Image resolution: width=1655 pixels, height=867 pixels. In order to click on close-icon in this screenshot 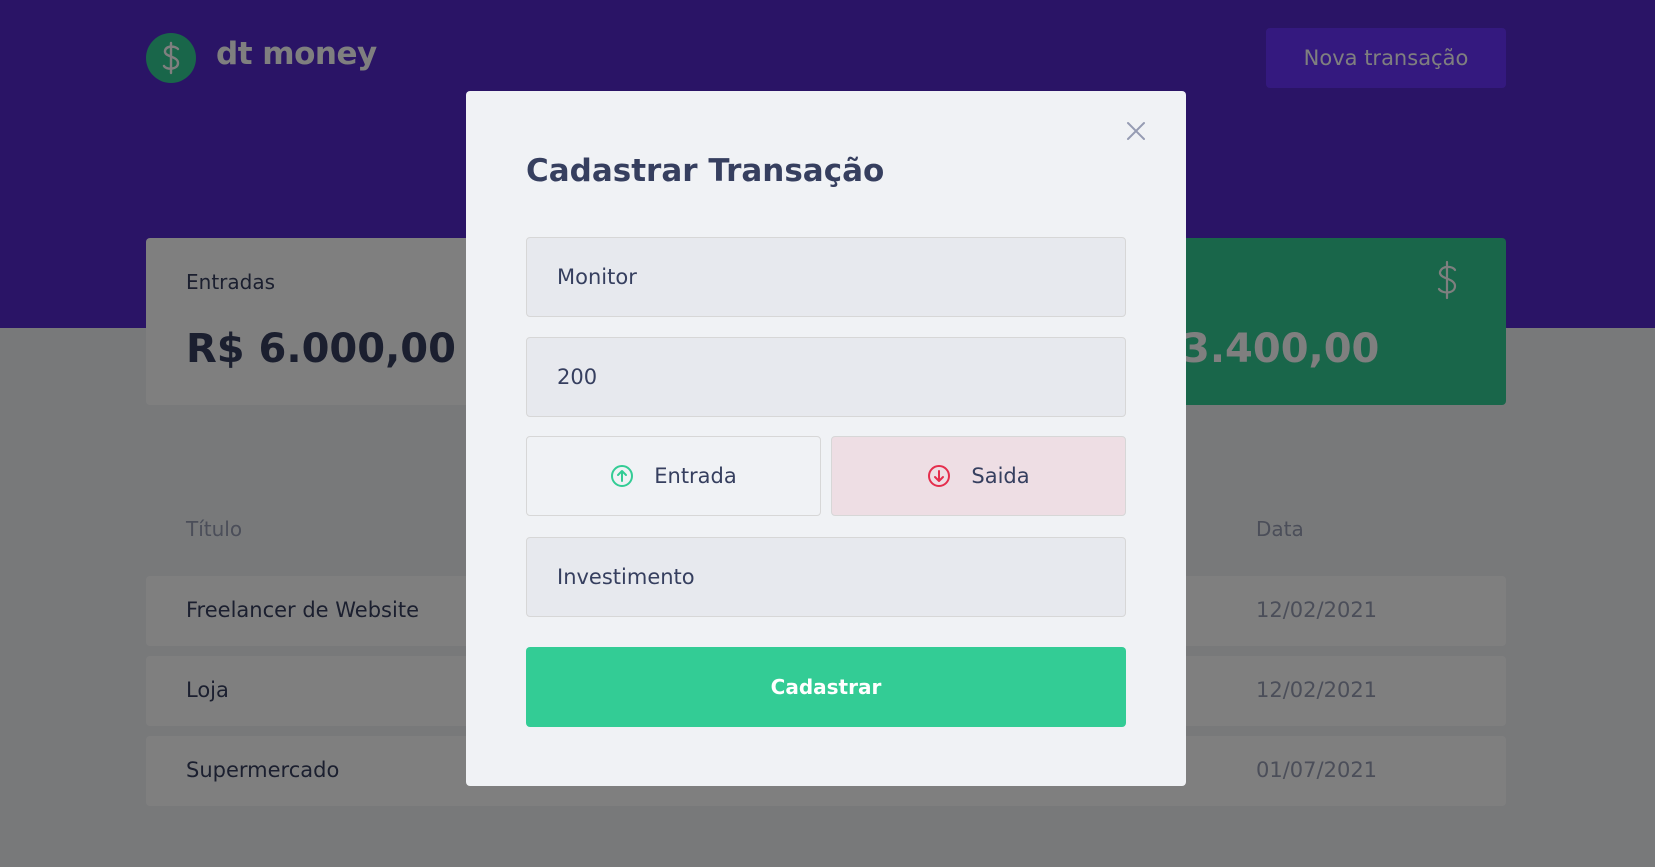, I will do `click(1136, 131)`.